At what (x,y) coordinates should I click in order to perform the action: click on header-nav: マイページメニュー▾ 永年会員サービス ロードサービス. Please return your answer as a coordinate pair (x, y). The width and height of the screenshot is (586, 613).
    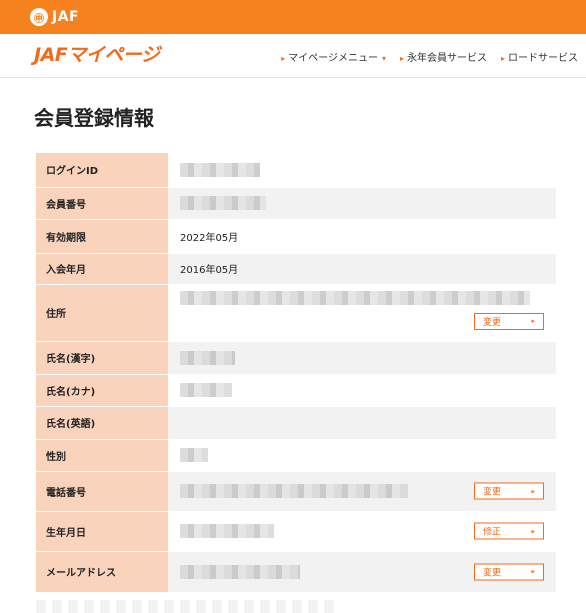
    Looking at the image, I should click on (429, 56).